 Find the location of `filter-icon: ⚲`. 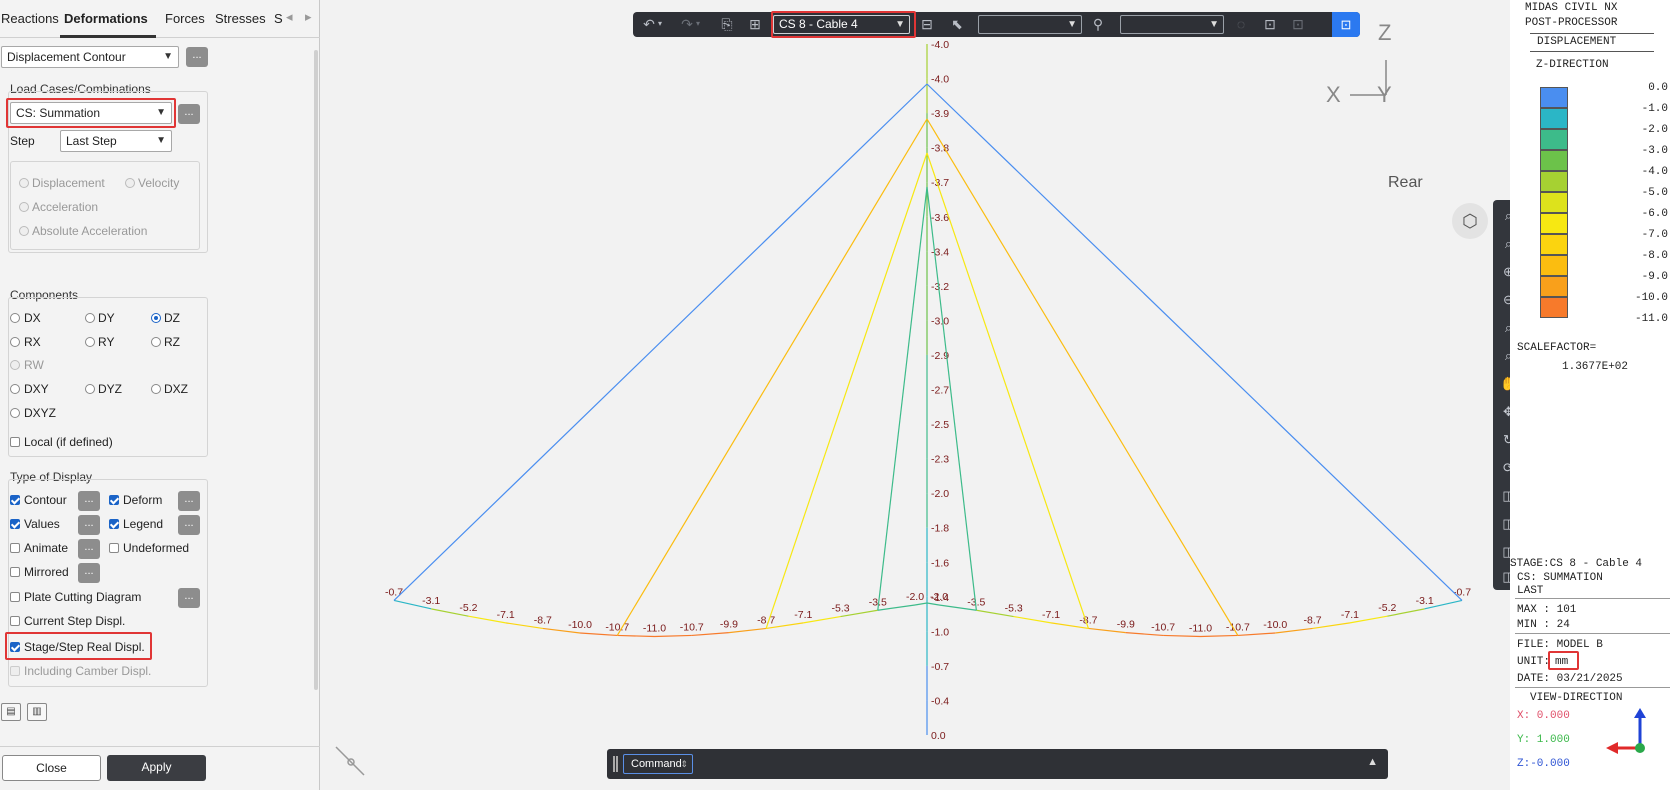

filter-icon: ⚲ is located at coordinates (1098, 24).